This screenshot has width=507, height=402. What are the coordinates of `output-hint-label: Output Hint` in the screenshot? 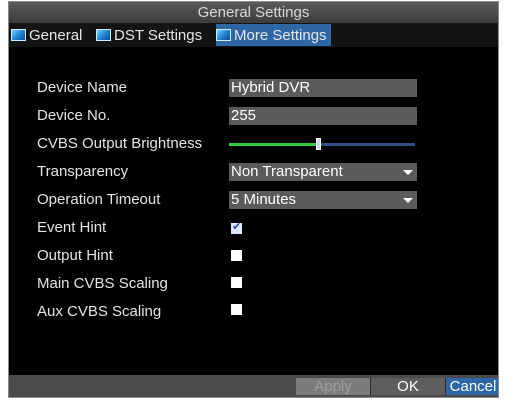 It's located at (75, 255).